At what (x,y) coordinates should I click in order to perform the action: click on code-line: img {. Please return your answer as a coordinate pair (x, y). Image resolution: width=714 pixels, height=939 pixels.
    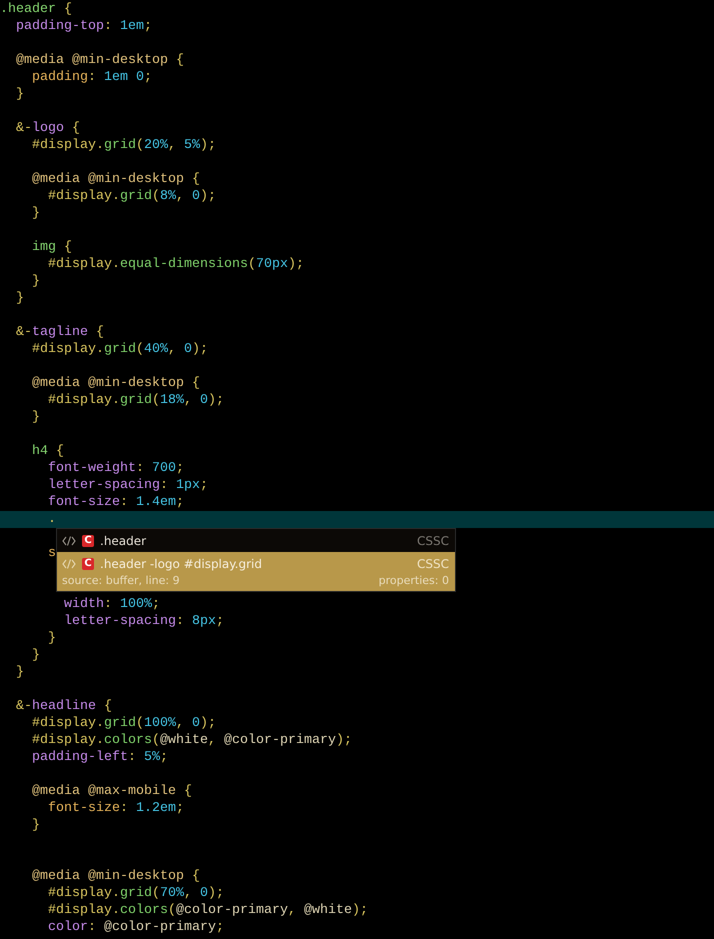
    Looking at the image, I should click on (51, 247).